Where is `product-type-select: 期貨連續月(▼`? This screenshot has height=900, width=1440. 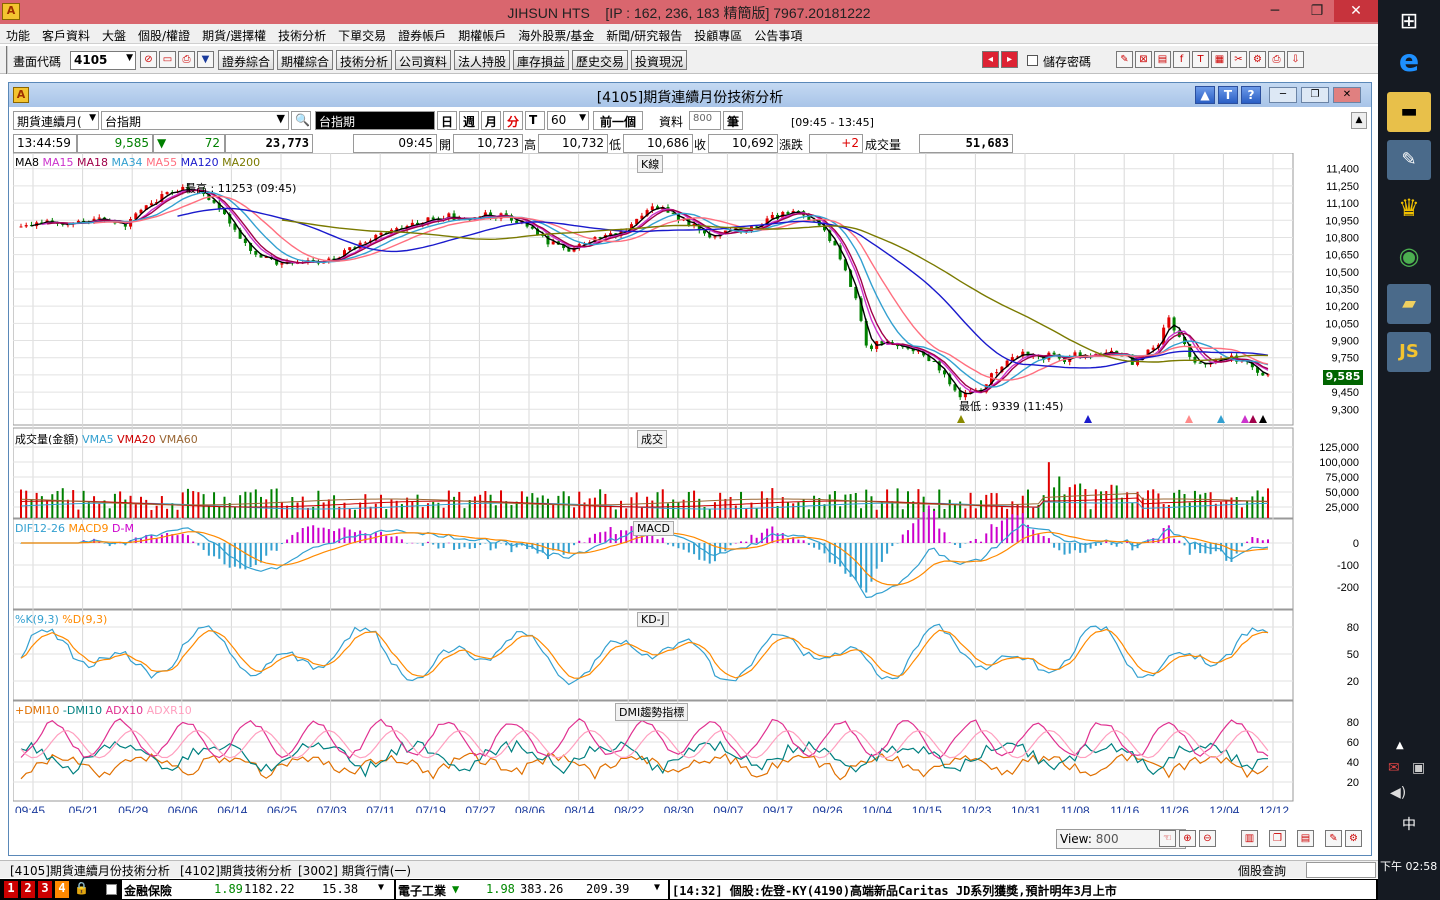 product-type-select: 期貨連續月(▼ is located at coordinates (56, 120).